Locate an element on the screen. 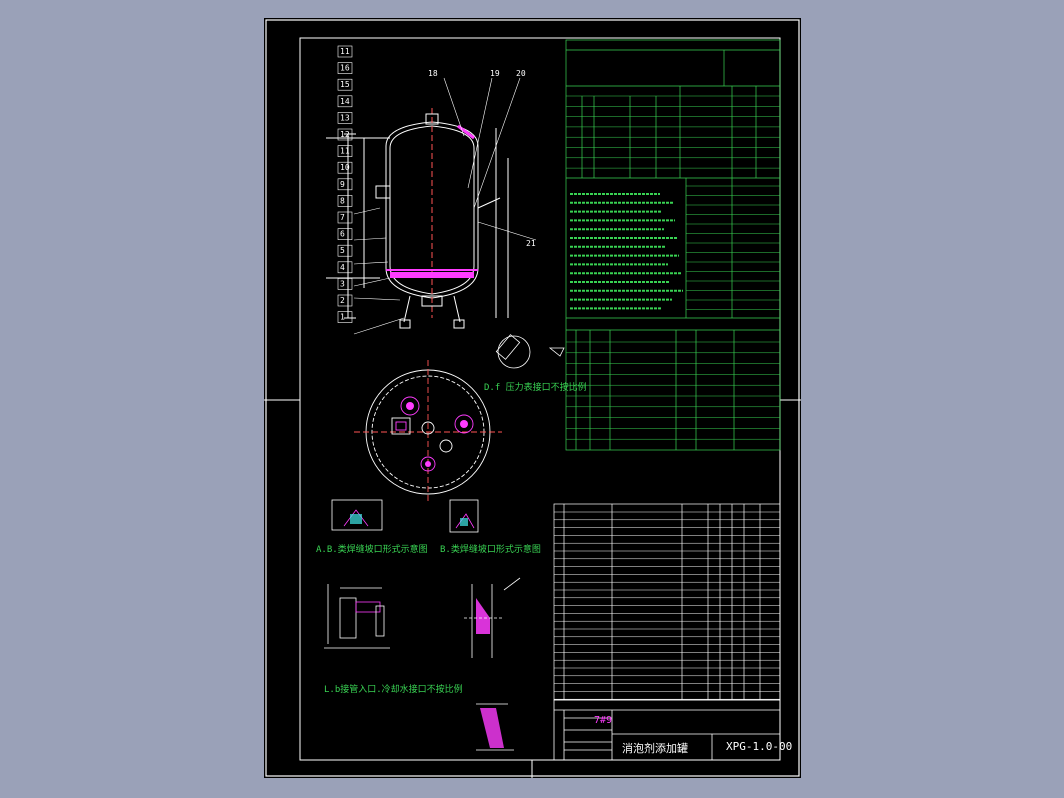 This screenshot has width=1064, height=798. callout-number: 16 is located at coordinates (345, 68).